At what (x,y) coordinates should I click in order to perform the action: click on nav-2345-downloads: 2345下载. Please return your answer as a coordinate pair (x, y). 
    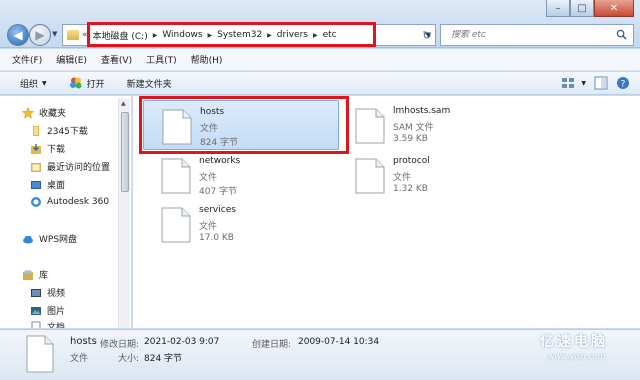
    Looking at the image, I should click on (59, 130).